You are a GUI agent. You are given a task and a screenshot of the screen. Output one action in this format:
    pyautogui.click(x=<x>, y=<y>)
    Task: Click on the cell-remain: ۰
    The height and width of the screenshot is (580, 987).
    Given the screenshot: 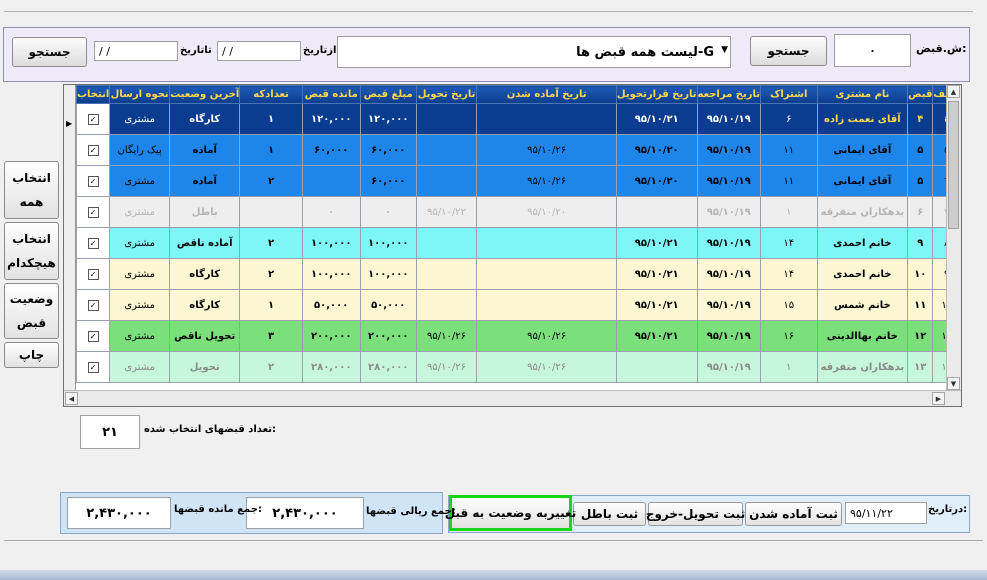 What is the action you would take?
    pyautogui.click(x=331, y=212)
    